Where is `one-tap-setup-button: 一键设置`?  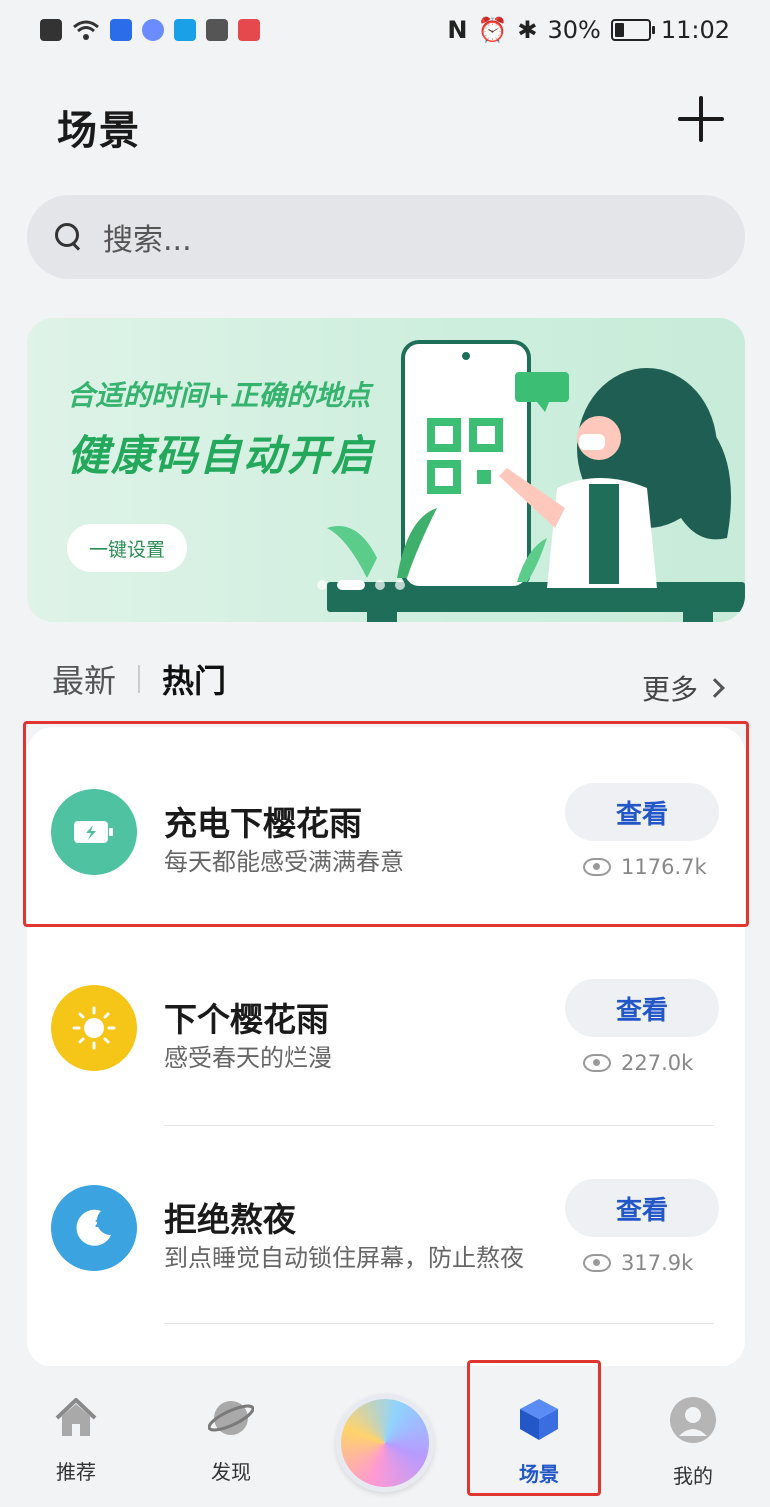 one-tap-setup-button: 一键设置 is located at coordinates (127, 548).